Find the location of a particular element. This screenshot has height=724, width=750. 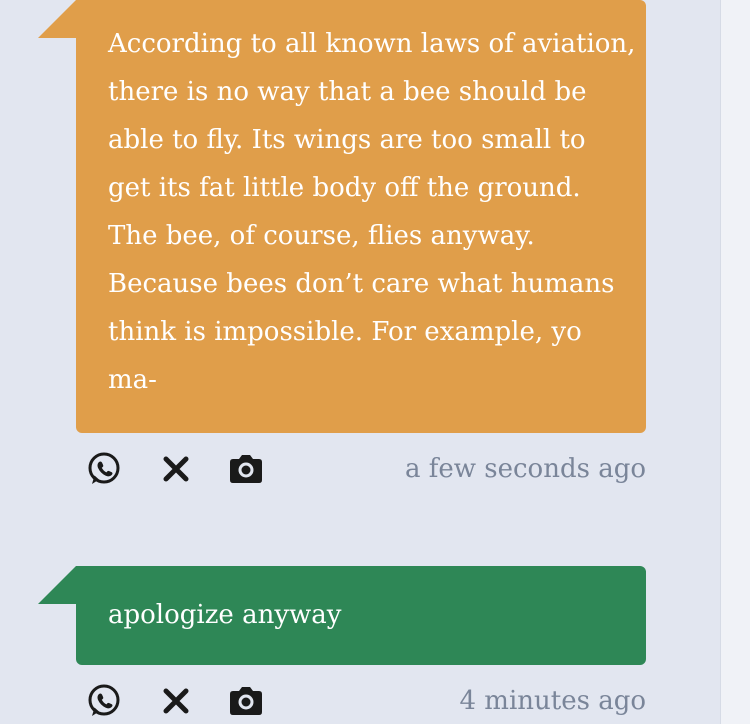

message-timestamp: a few seconds ago is located at coordinates (525, 469).